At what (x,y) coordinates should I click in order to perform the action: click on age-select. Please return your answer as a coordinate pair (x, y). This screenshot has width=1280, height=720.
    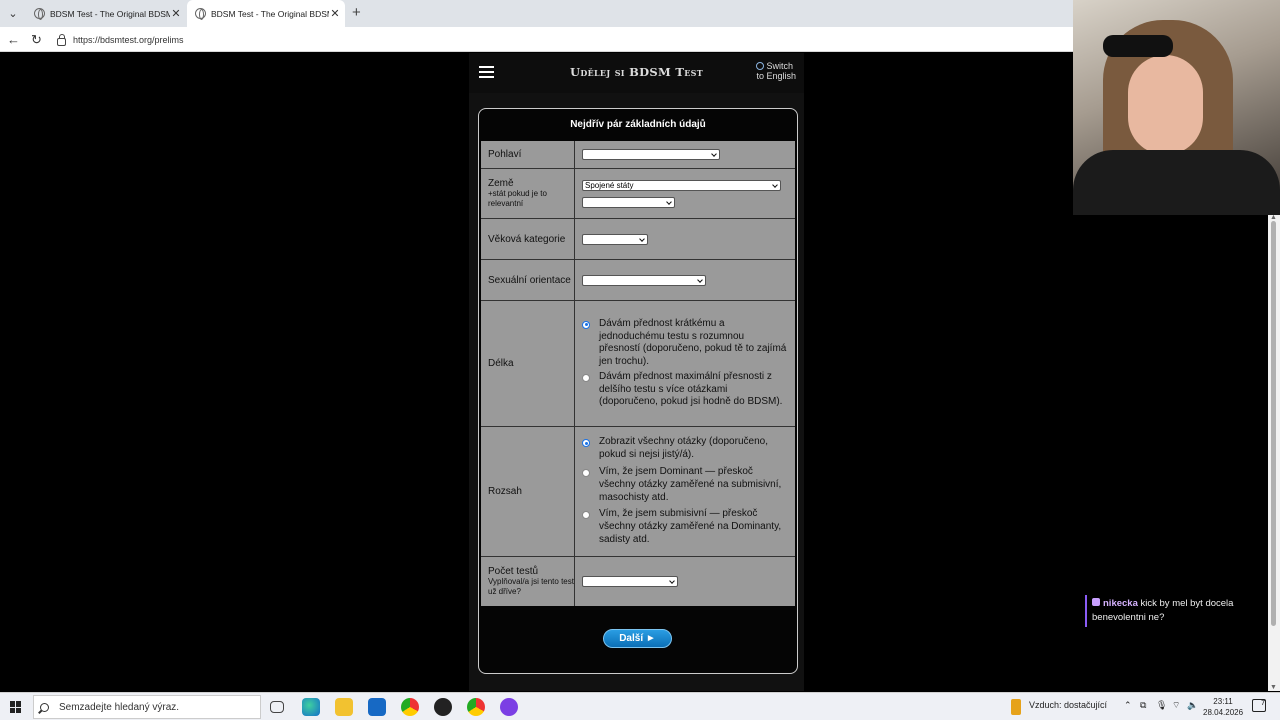
    Looking at the image, I should click on (615, 239).